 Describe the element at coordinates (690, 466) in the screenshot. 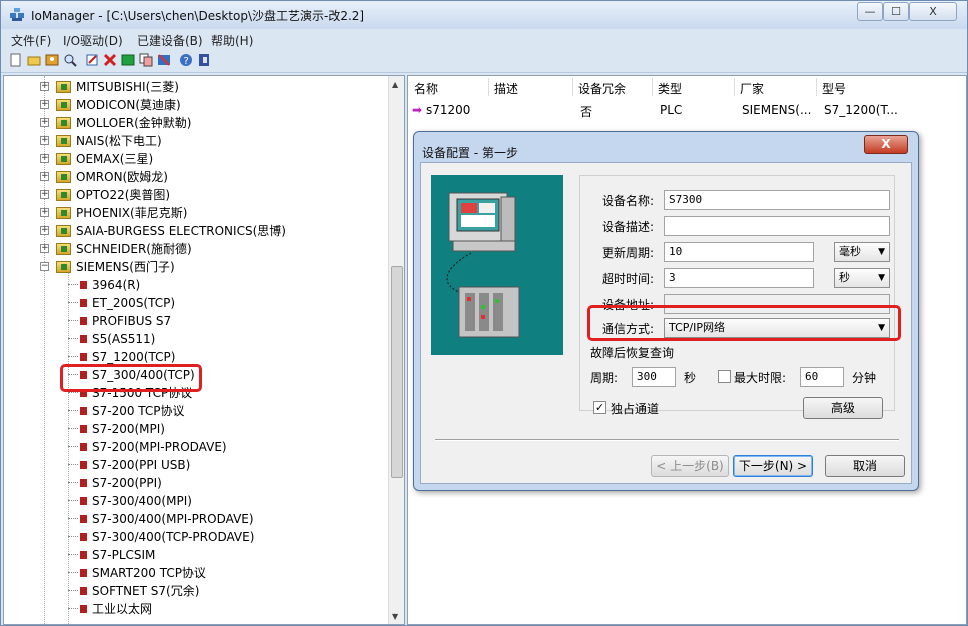

I see `prev-button: < 上一步(B)` at that location.